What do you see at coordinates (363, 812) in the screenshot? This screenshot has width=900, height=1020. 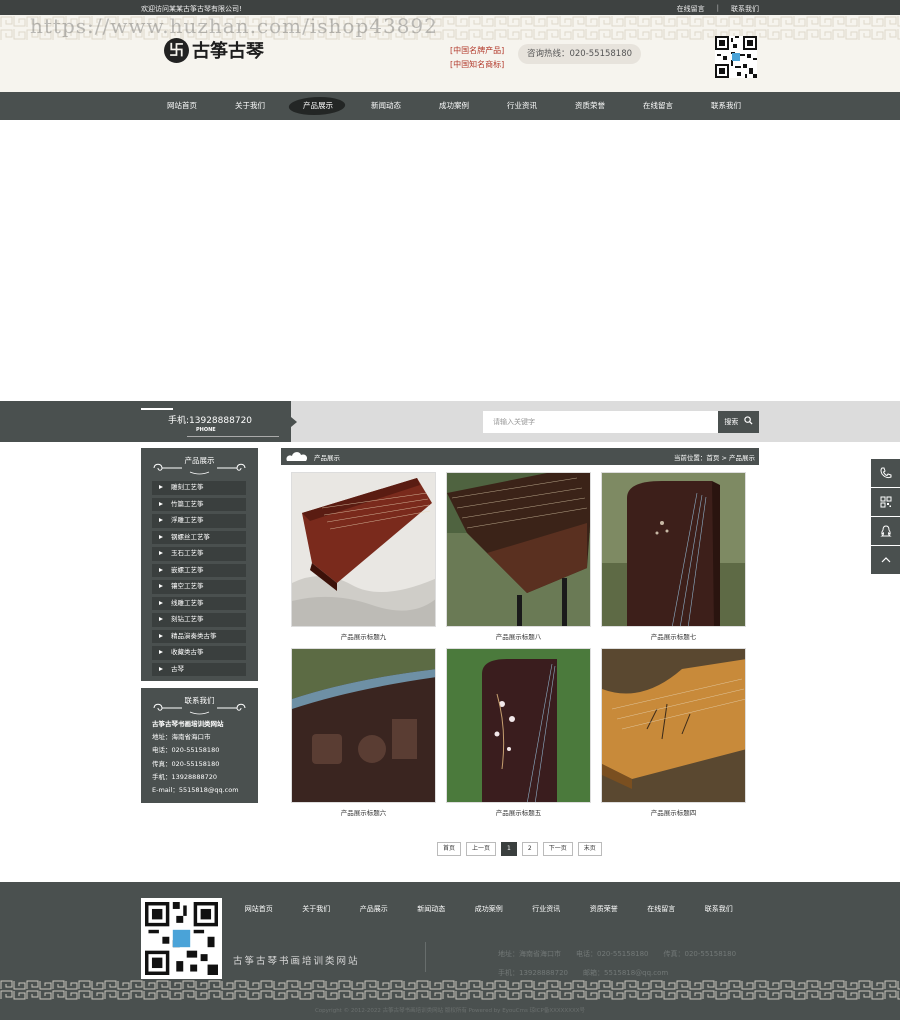 I see `product-caption: 产品展示标题六` at bounding box center [363, 812].